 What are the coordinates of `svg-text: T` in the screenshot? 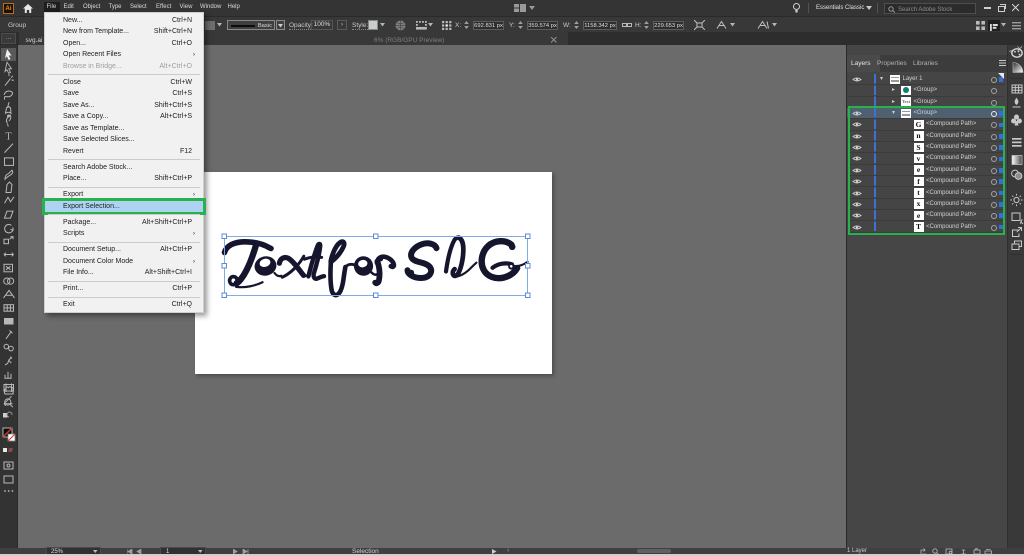 It's located at (9, 136).